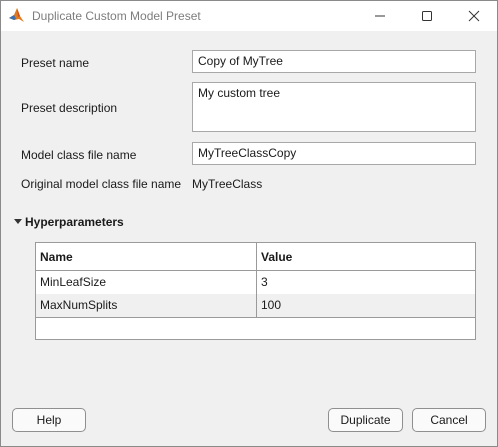 This screenshot has height=447, width=498. I want to click on table-row: MaxNumSplits 100, so click(255, 306).